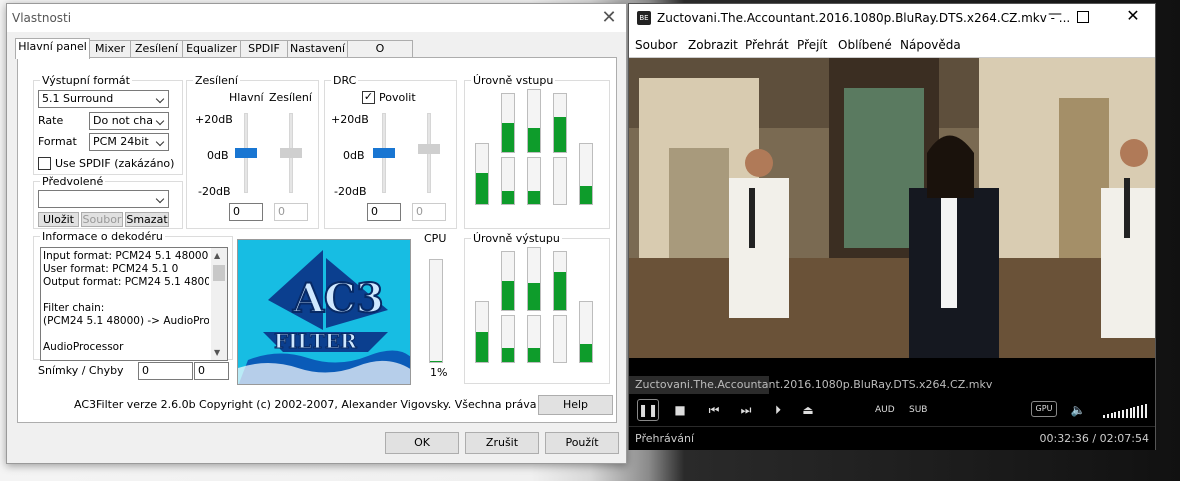 This screenshot has width=1180, height=481. I want to click on menu-navigate: Přejít, so click(812, 45).